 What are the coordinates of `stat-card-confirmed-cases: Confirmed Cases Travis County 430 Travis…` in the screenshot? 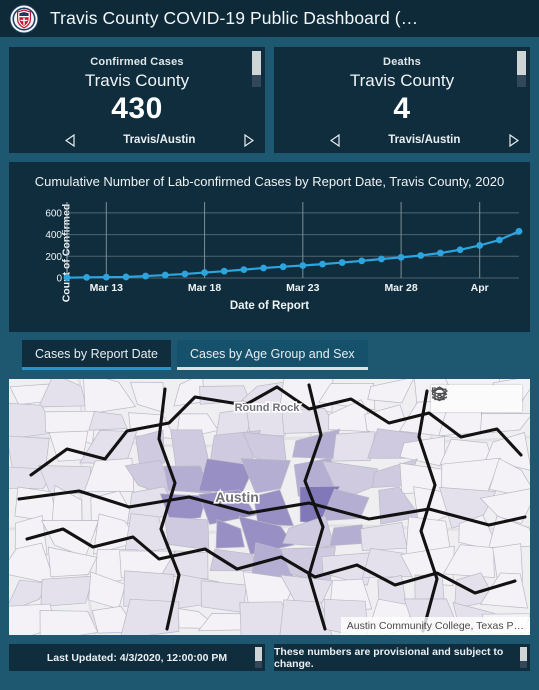 It's located at (137, 100).